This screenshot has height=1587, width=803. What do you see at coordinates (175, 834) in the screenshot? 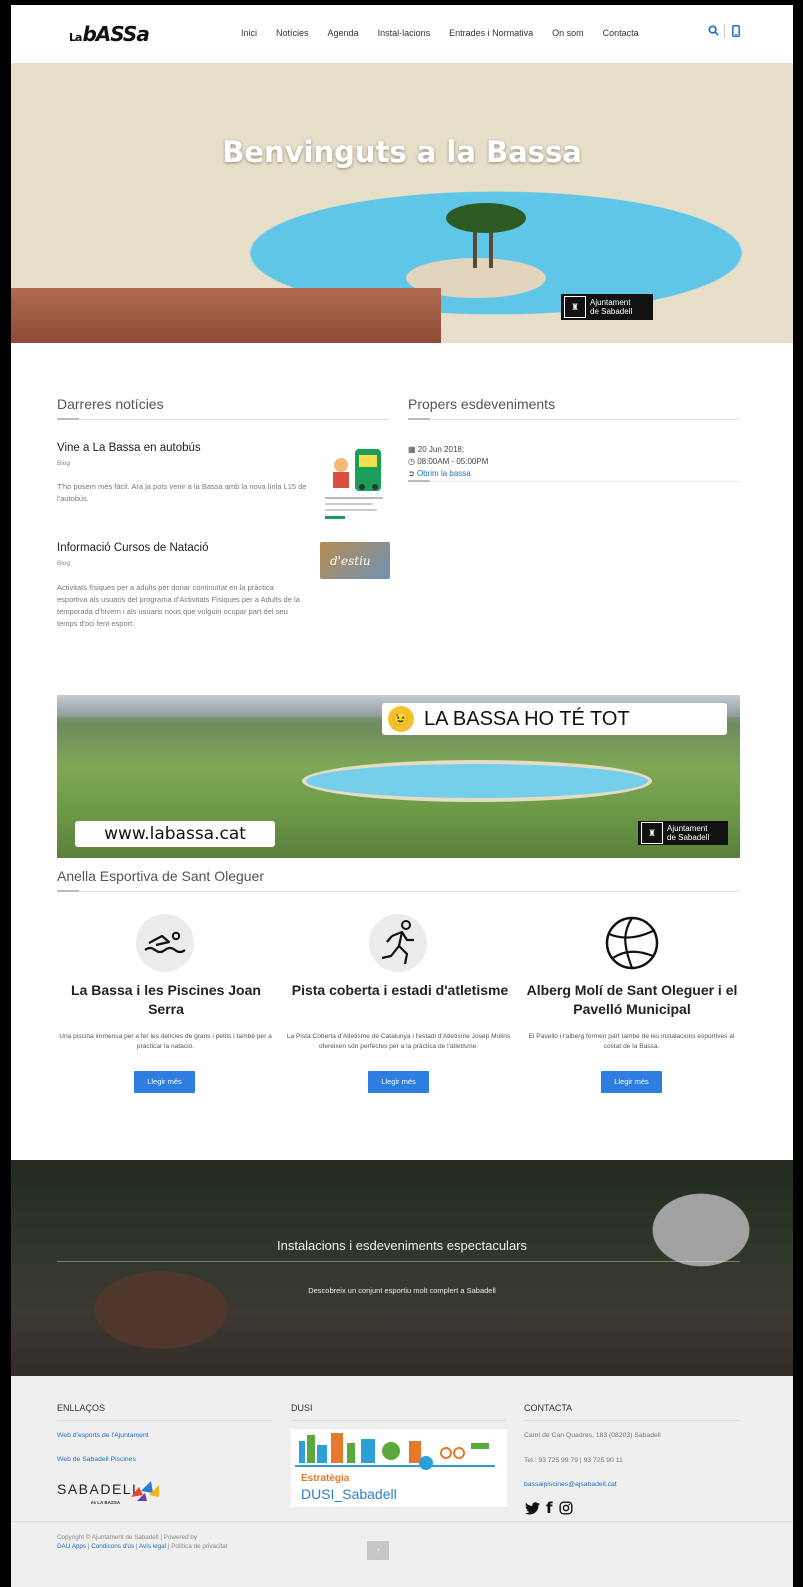
I see `banner-url: www.labassa.cat` at bounding box center [175, 834].